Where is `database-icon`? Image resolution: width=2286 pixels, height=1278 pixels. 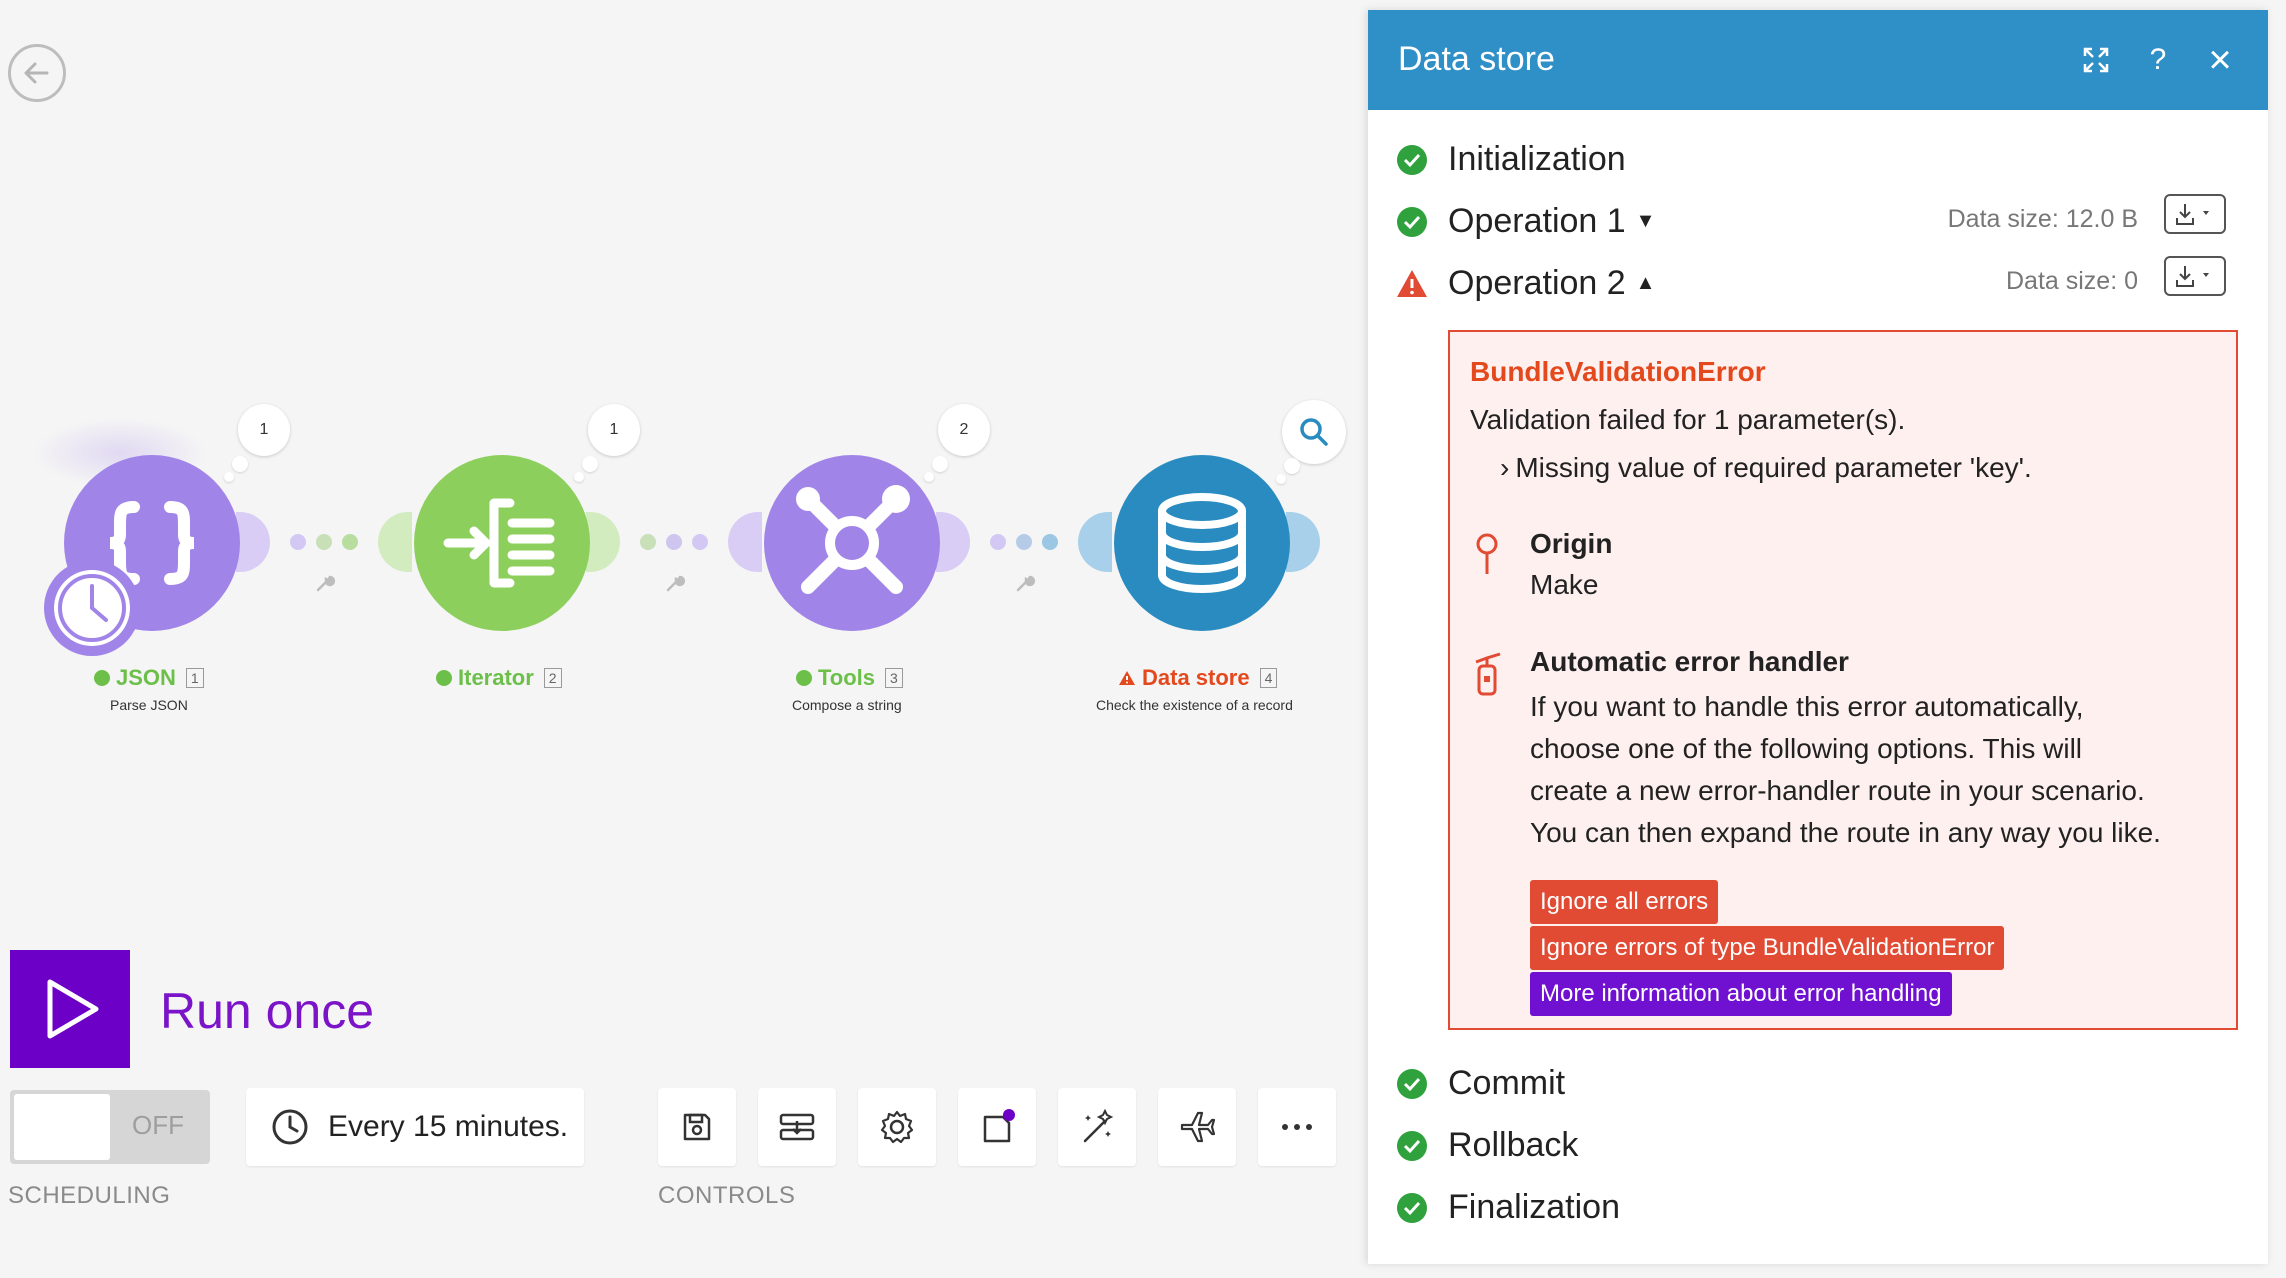
database-icon is located at coordinates (1202, 543).